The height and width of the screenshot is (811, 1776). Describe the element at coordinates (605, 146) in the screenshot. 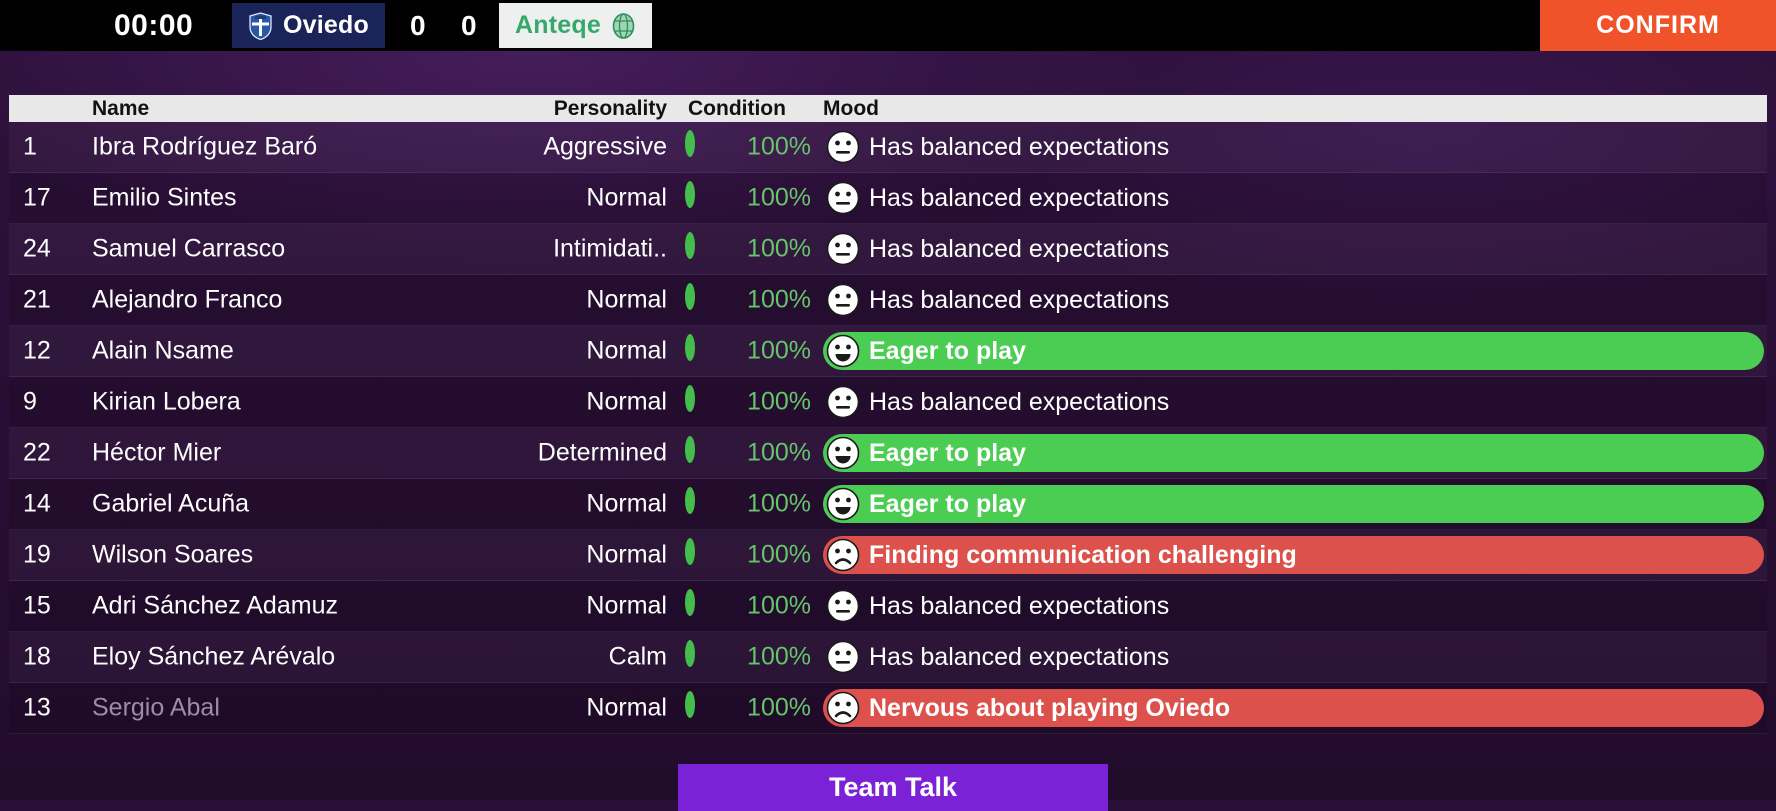

I see `player-personality: Aggressive` at that location.